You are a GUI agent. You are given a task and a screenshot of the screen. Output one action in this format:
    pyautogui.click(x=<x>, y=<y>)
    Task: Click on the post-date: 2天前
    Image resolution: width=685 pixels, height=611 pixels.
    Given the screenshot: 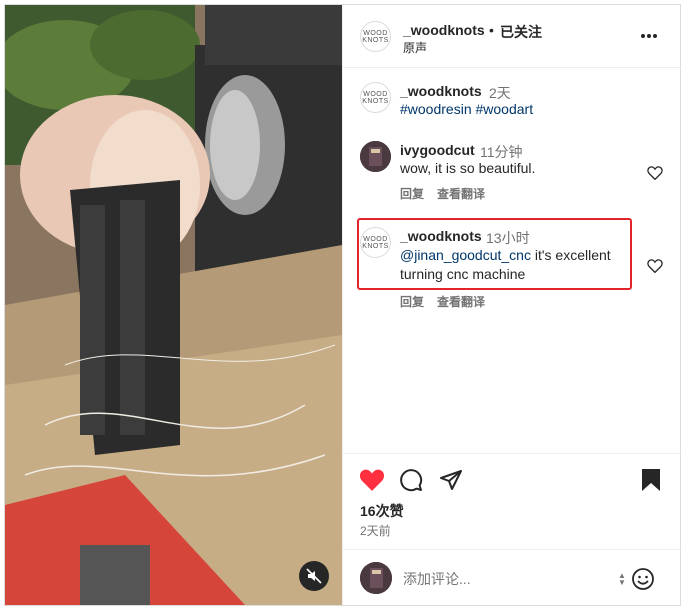 What is the action you would take?
    pyautogui.click(x=375, y=531)
    